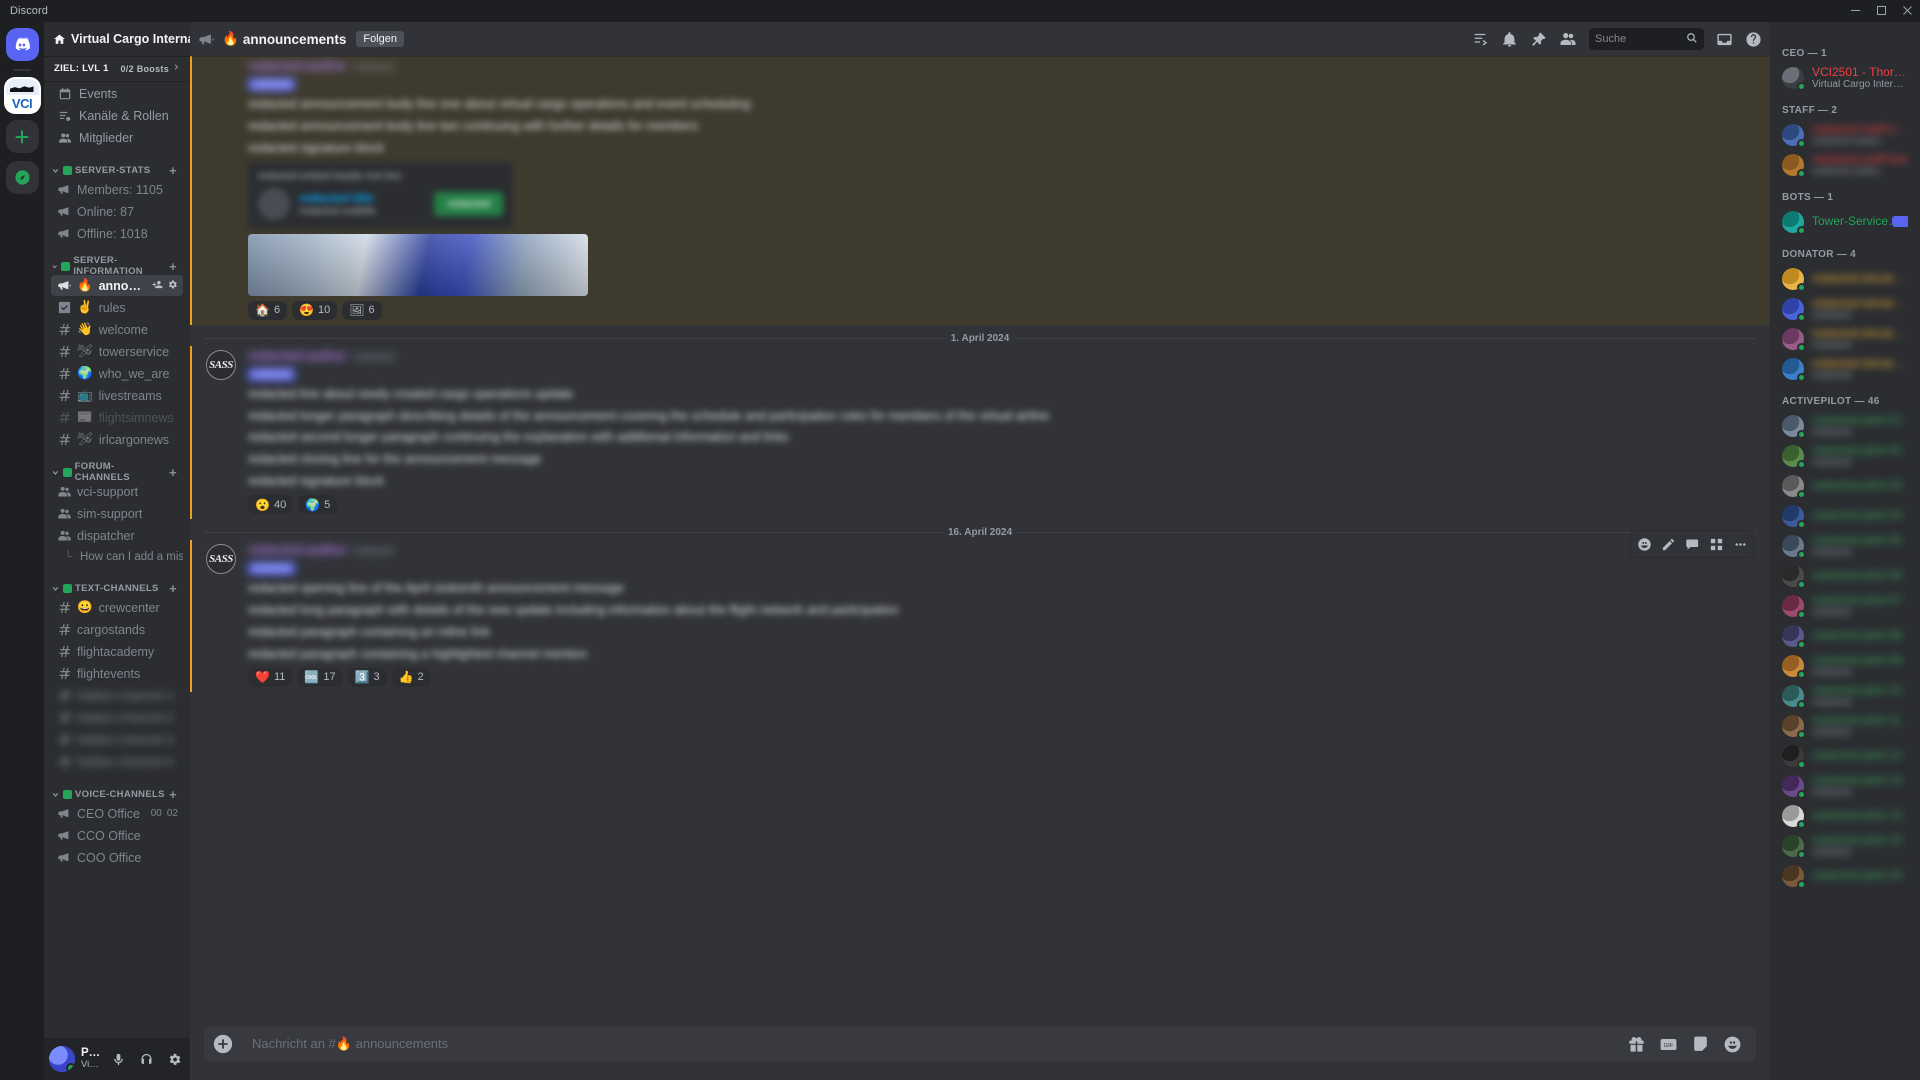 The width and height of the screenshot is (1920, 1080). What do you see at coordinates (1845, 666) in the screenshot?
I see `member-item: redacted-pilot-09 redacted` at bounding box center [1845, 666].